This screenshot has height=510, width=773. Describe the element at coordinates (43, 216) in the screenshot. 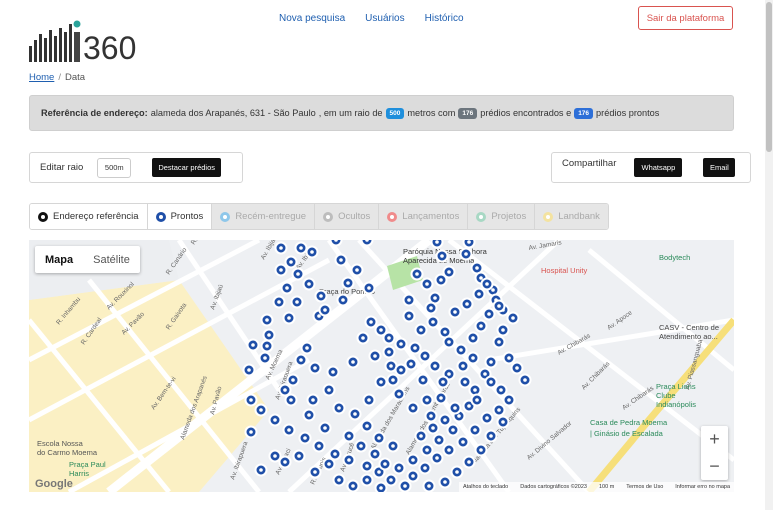

I see `reference-marker-icon` at that location.